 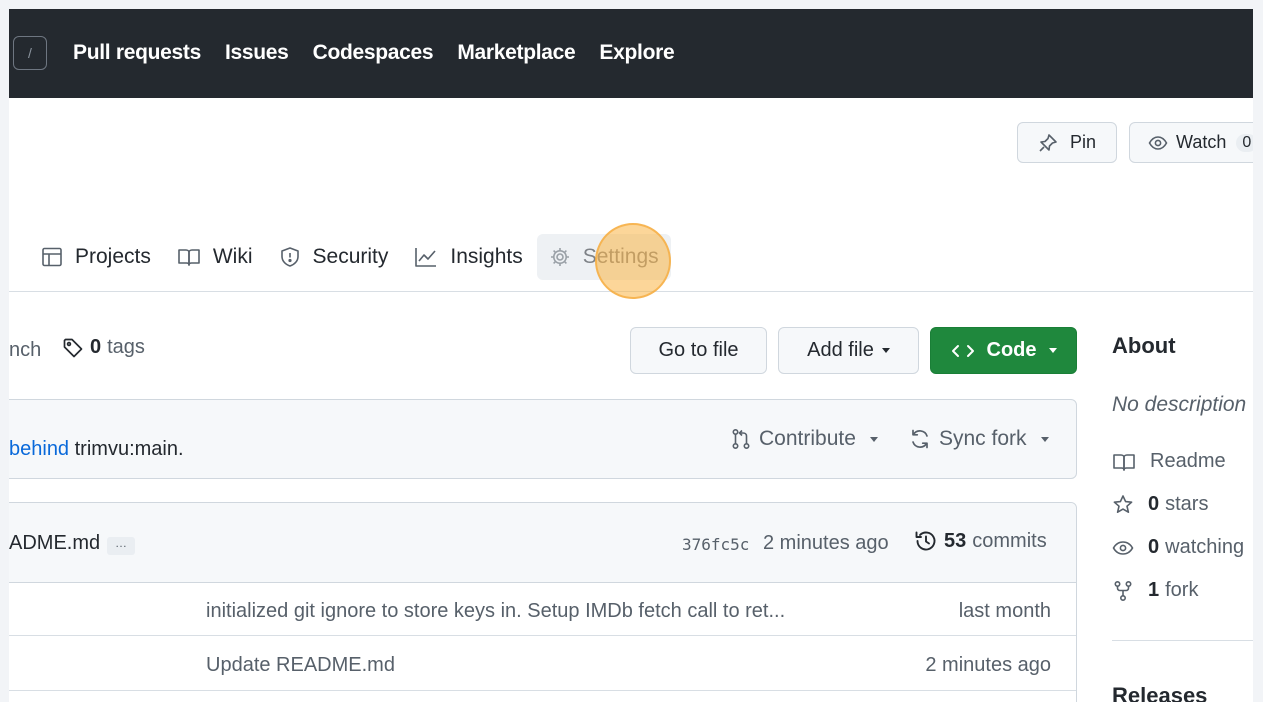 I want to click on branch-count-text: nch, so click(x=25, y=350).